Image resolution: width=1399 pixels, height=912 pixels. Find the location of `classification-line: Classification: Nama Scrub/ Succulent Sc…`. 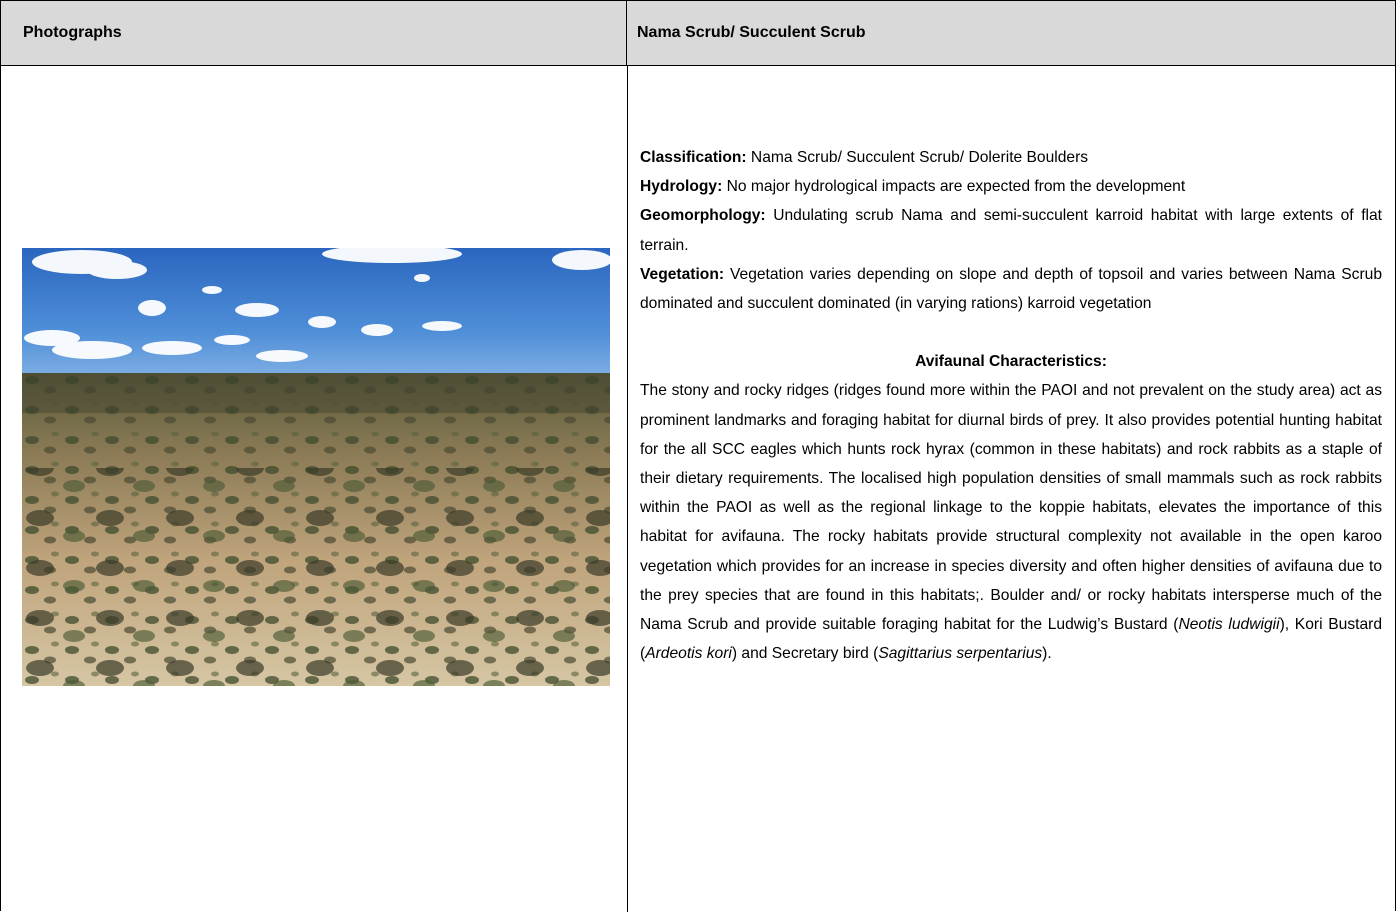

classification-line: Classification: Nama Scrub/ Succulent Sc… is located at coordinates (1011, 157).